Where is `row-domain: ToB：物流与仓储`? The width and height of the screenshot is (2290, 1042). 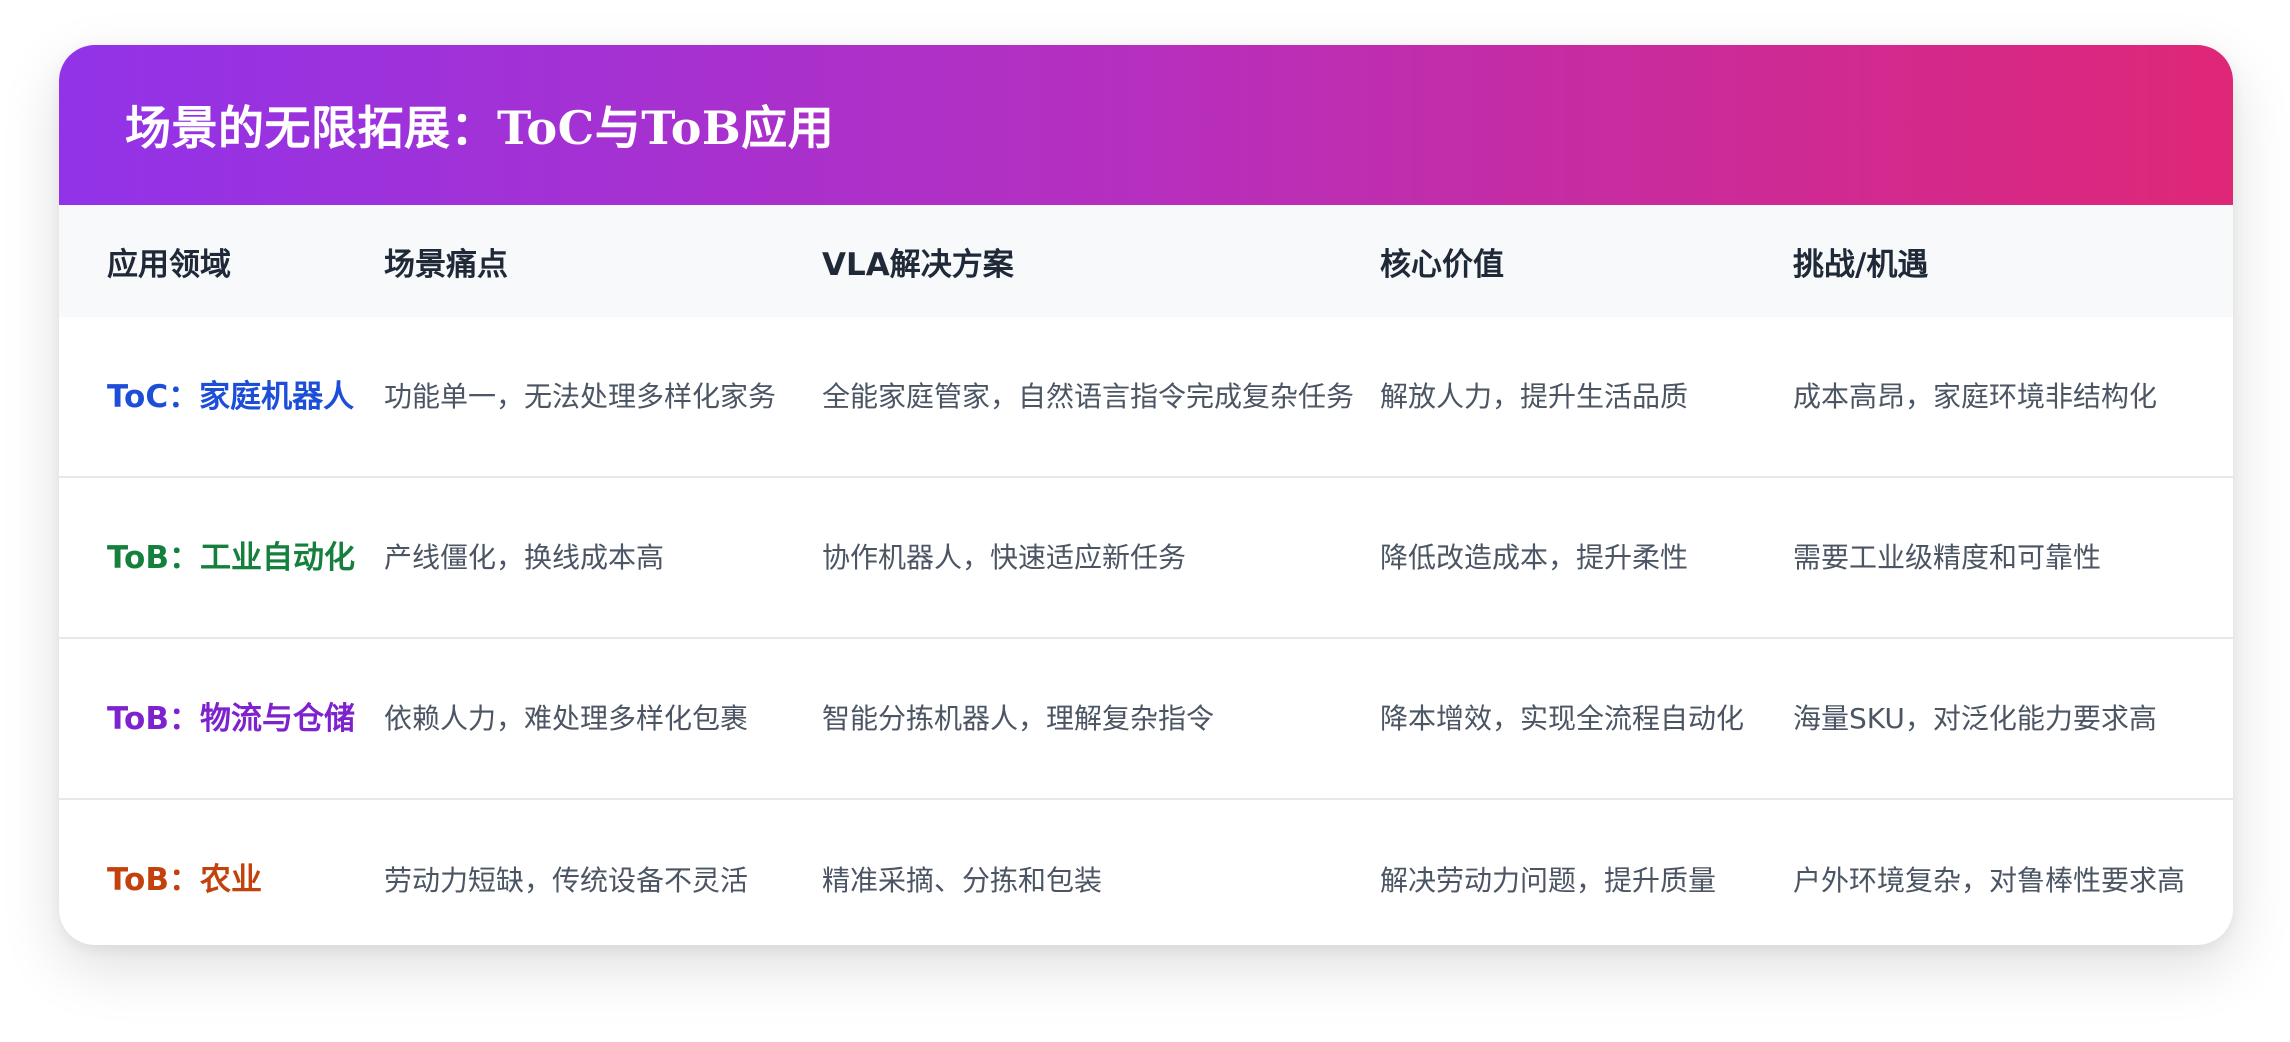 row-domain: ToB：物流与仓储 is located at coordinates (231, 718).